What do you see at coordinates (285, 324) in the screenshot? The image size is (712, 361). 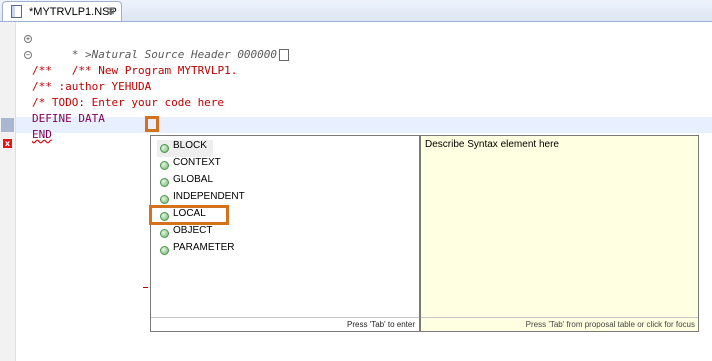 I see `proposal-status-bar: Press 'Tab' to enter` at bounding box center [285, 324].